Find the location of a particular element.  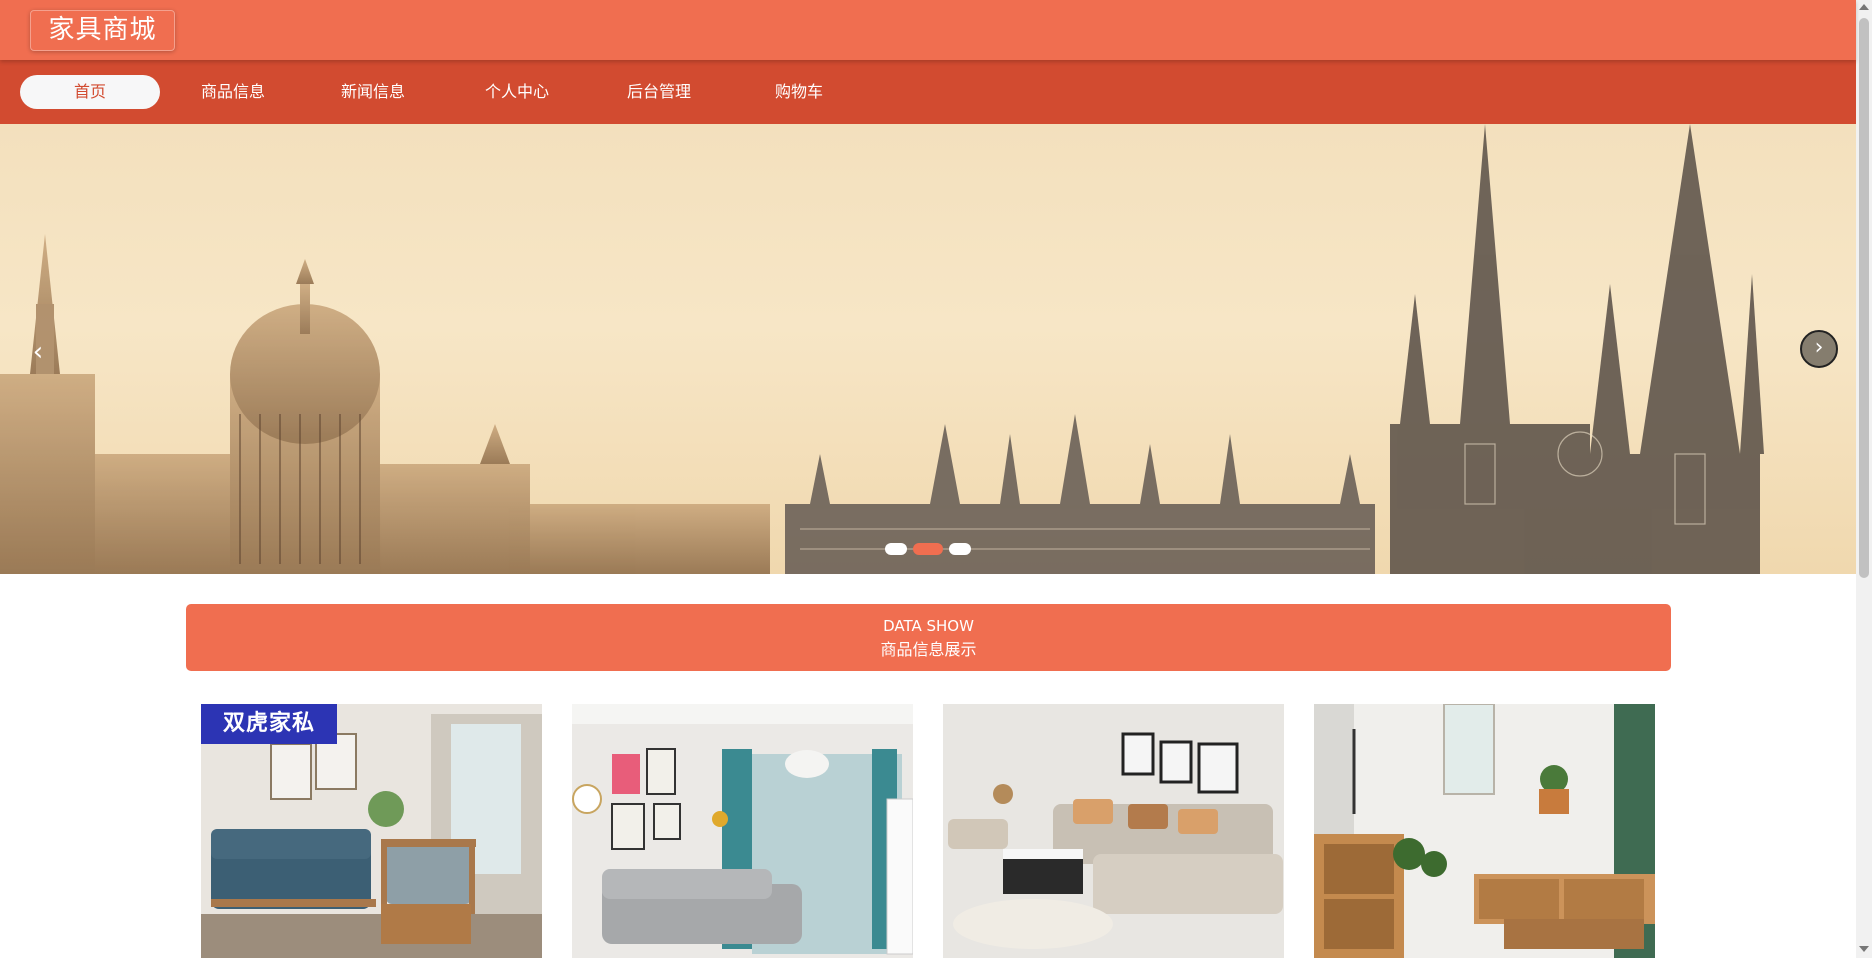

product-brand-tag: 双虎家私 is located at coordinates (269, 724).